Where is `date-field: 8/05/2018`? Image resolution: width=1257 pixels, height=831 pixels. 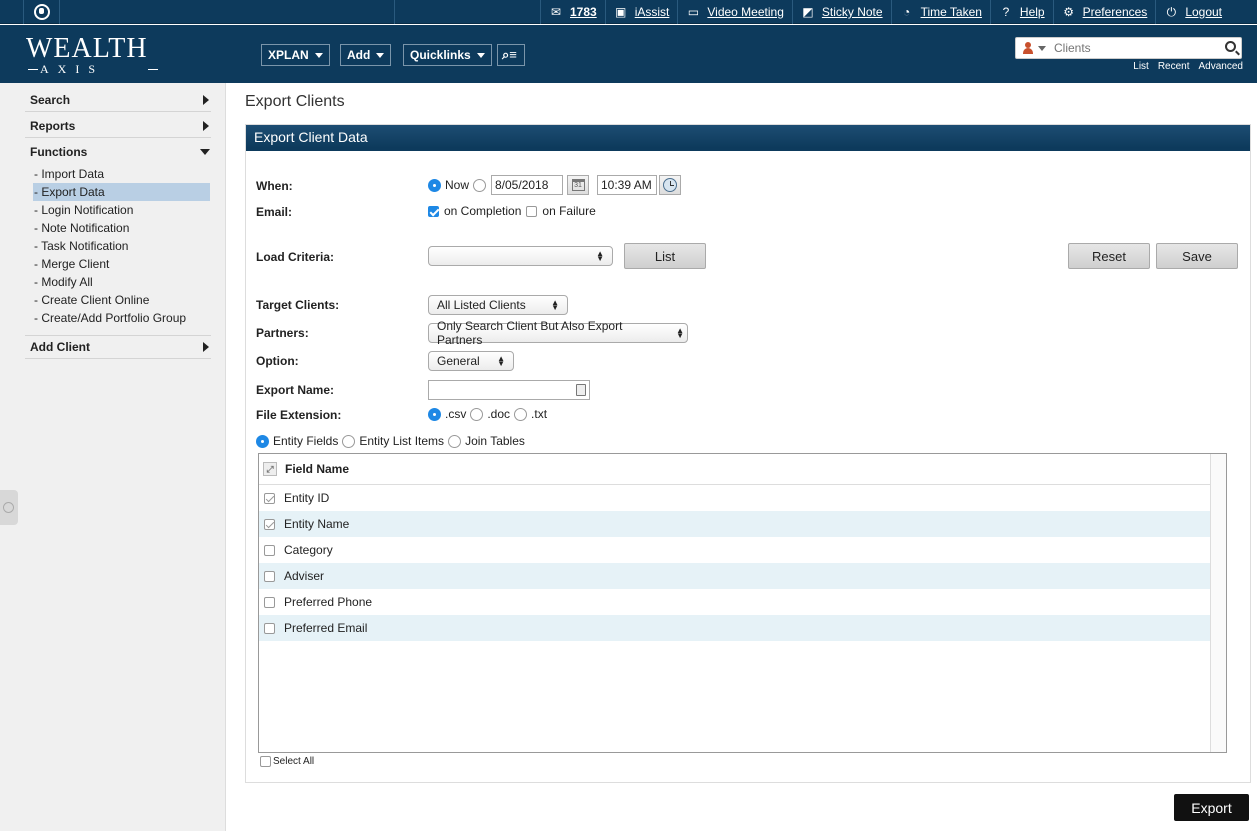 date-field: 8/05/2018 is located at coordinates (527, 185).